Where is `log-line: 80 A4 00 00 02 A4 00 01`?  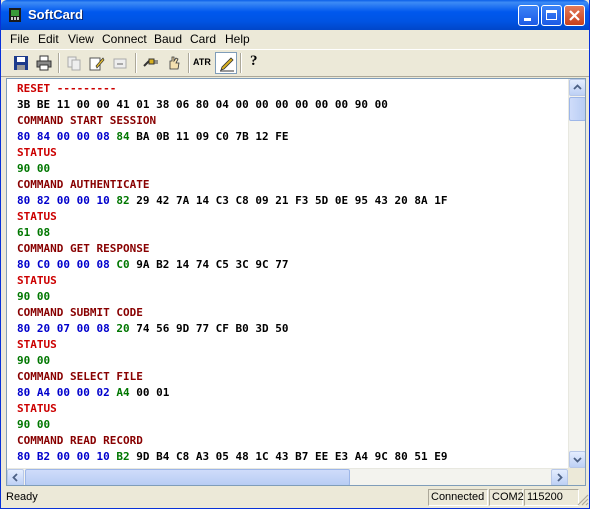
log-line: 80 A4 00 00 02 A4 00 01 is located at coordinates (232, 393).